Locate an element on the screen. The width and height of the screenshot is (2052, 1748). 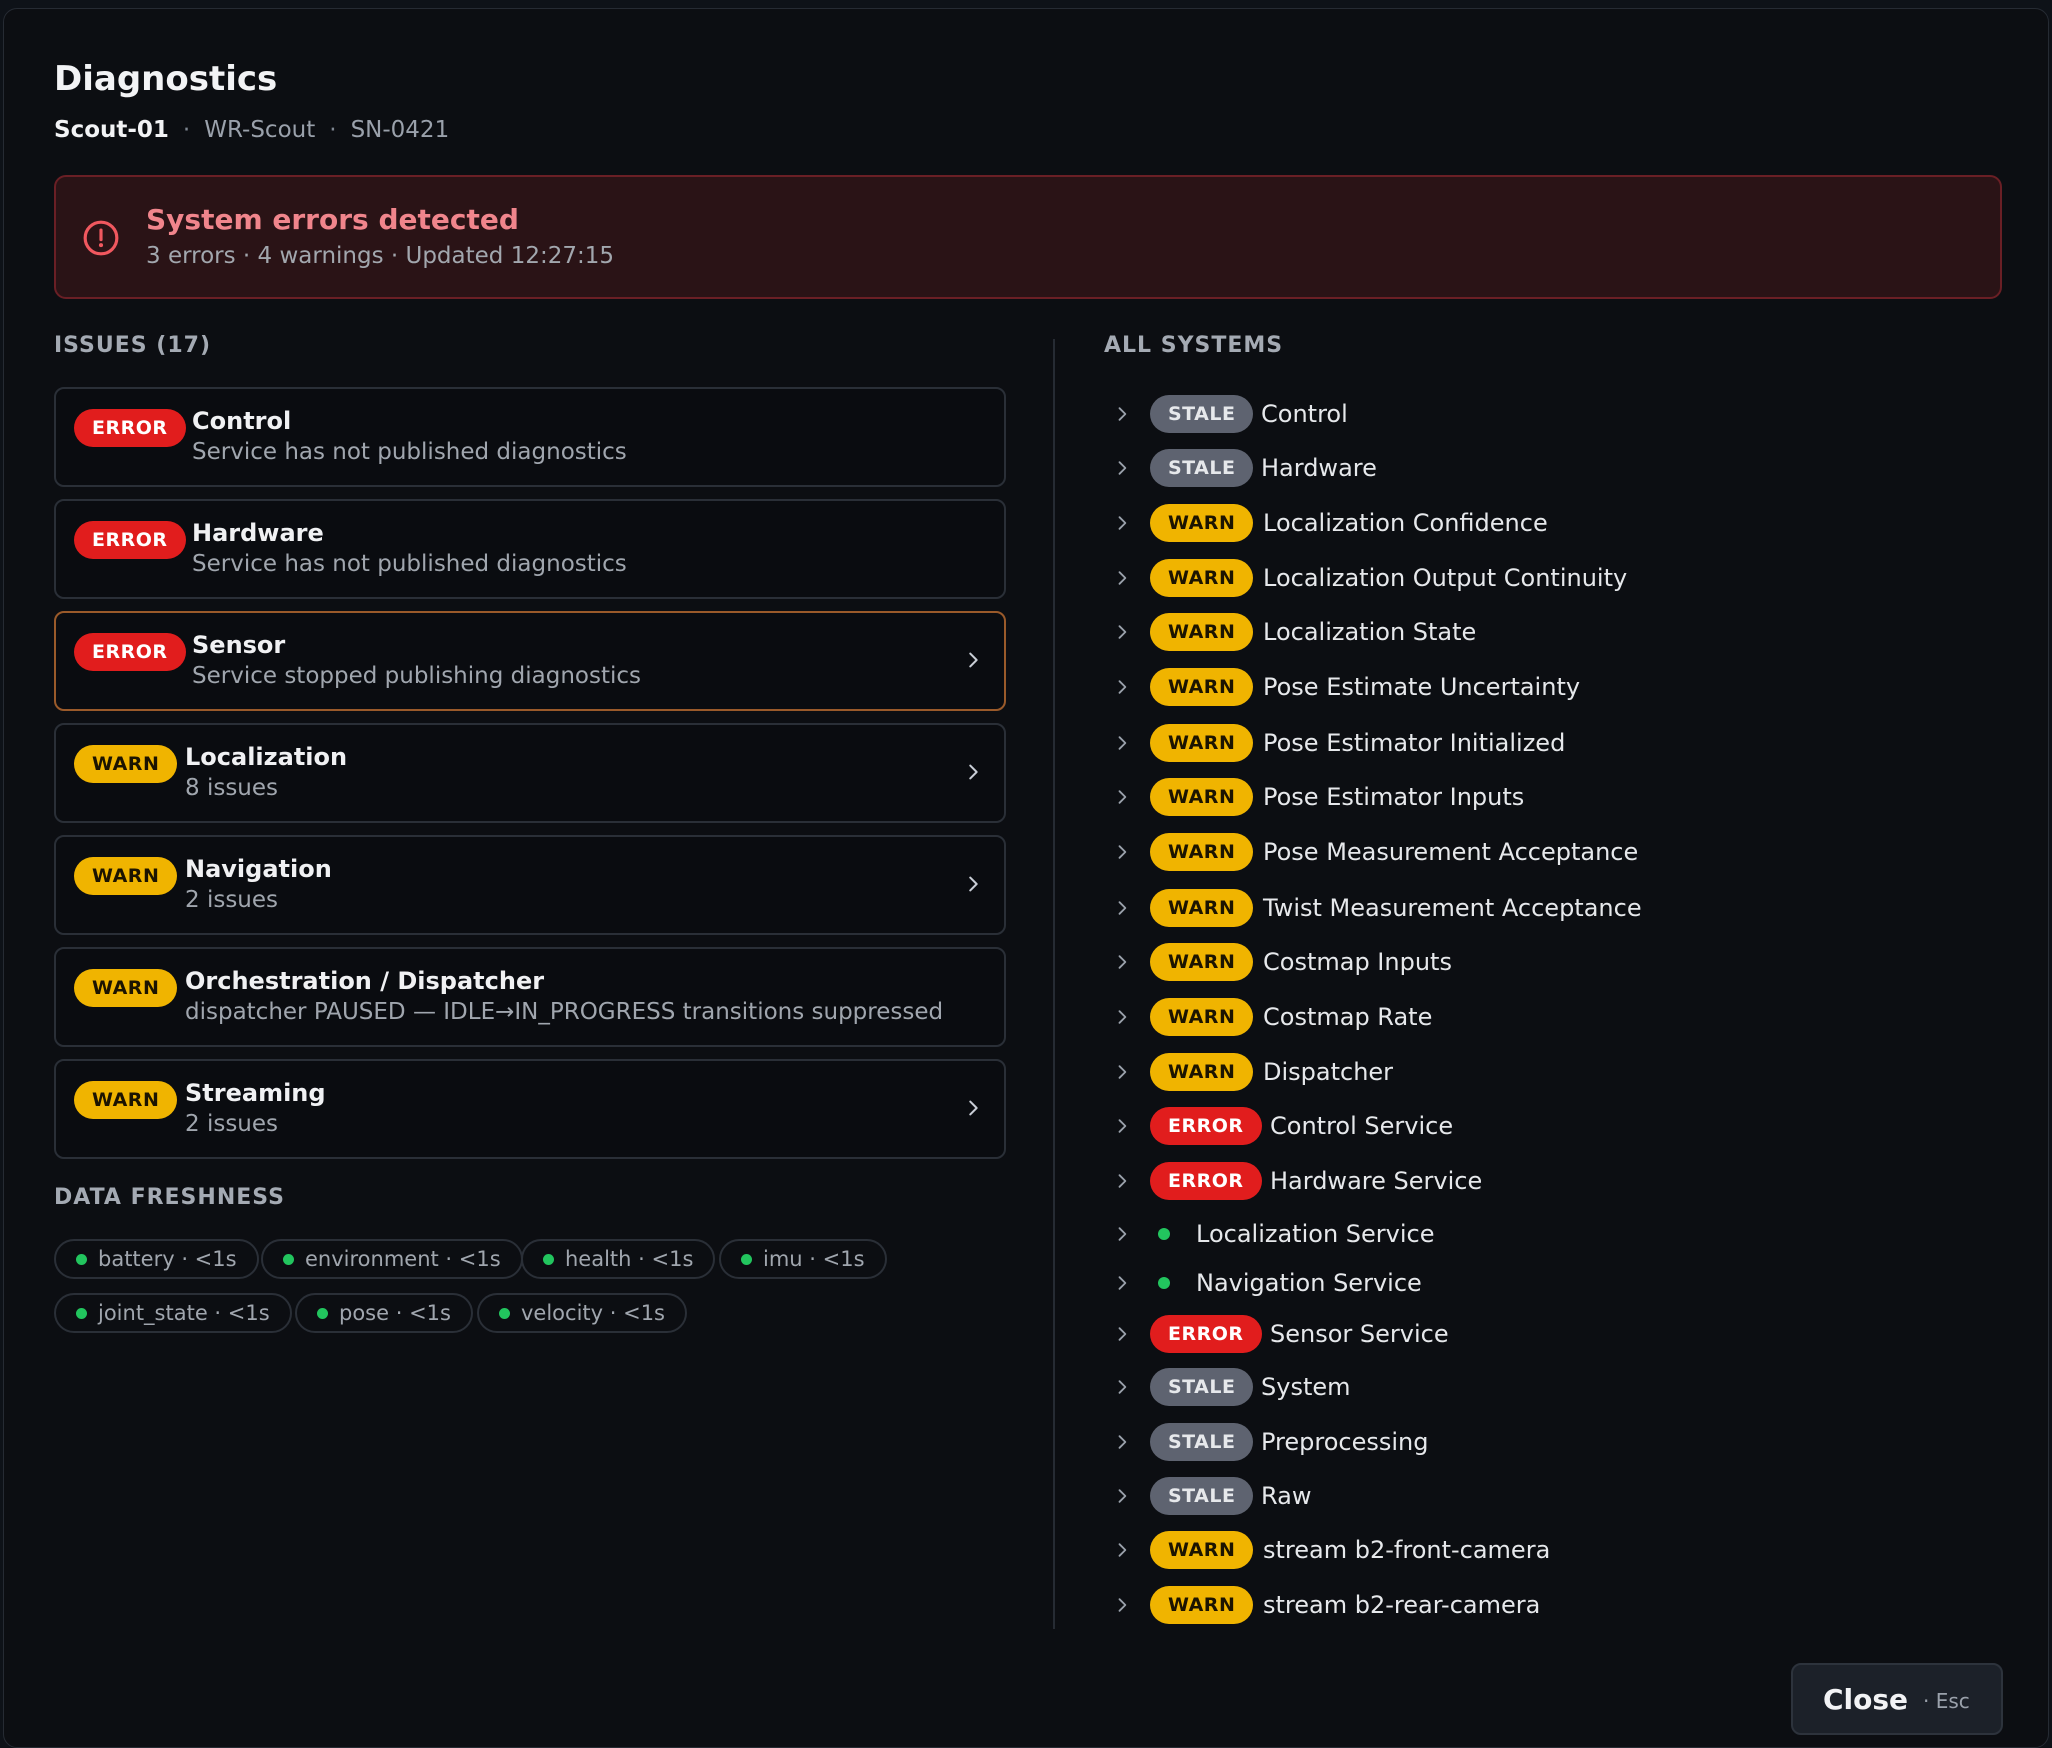
system-row: WARN Pose Measurement Acceptance is located at coordinates (1554, 852).